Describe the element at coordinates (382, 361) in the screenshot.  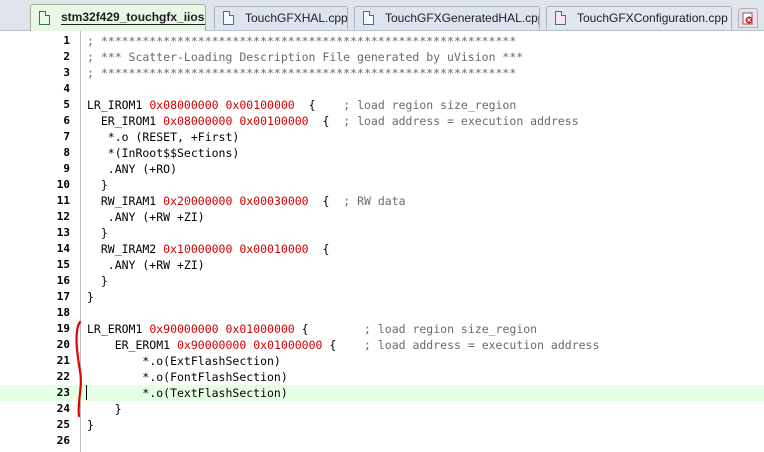
I see `code-line: 21 *.o(ExtFlashSection)` at that location.